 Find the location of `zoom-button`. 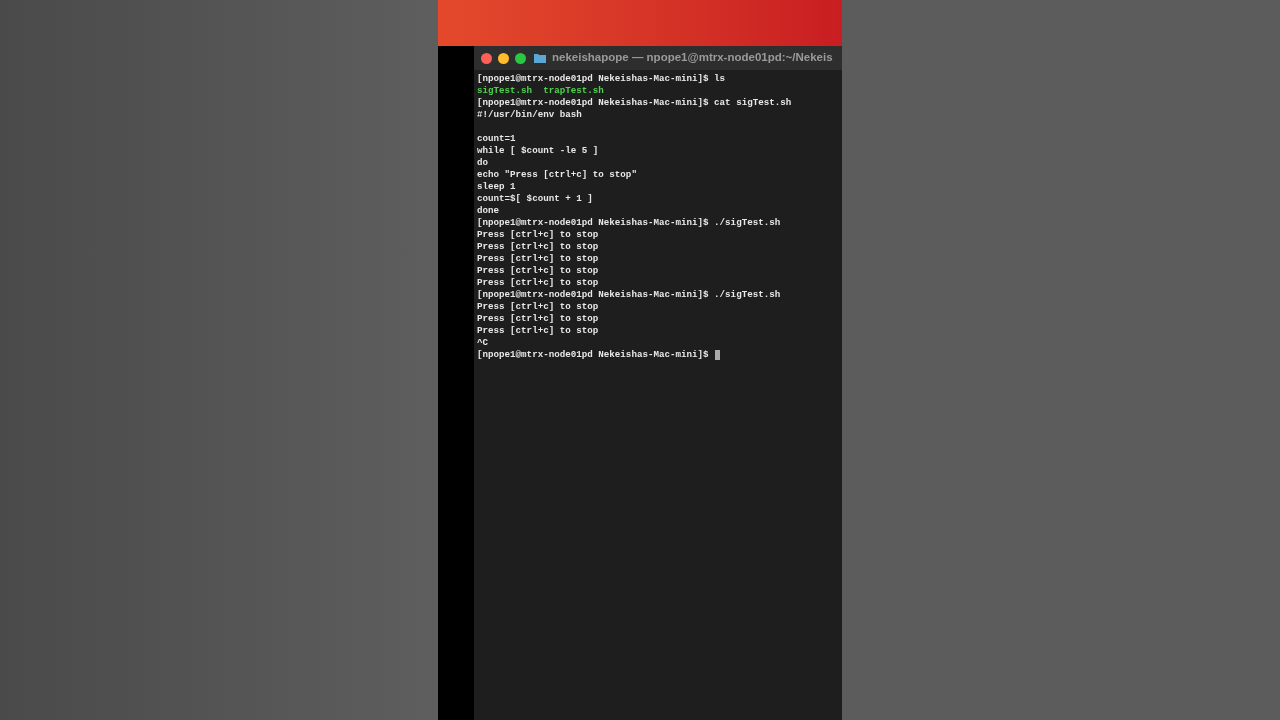

zoom-button is located at coordinates (520, 58).